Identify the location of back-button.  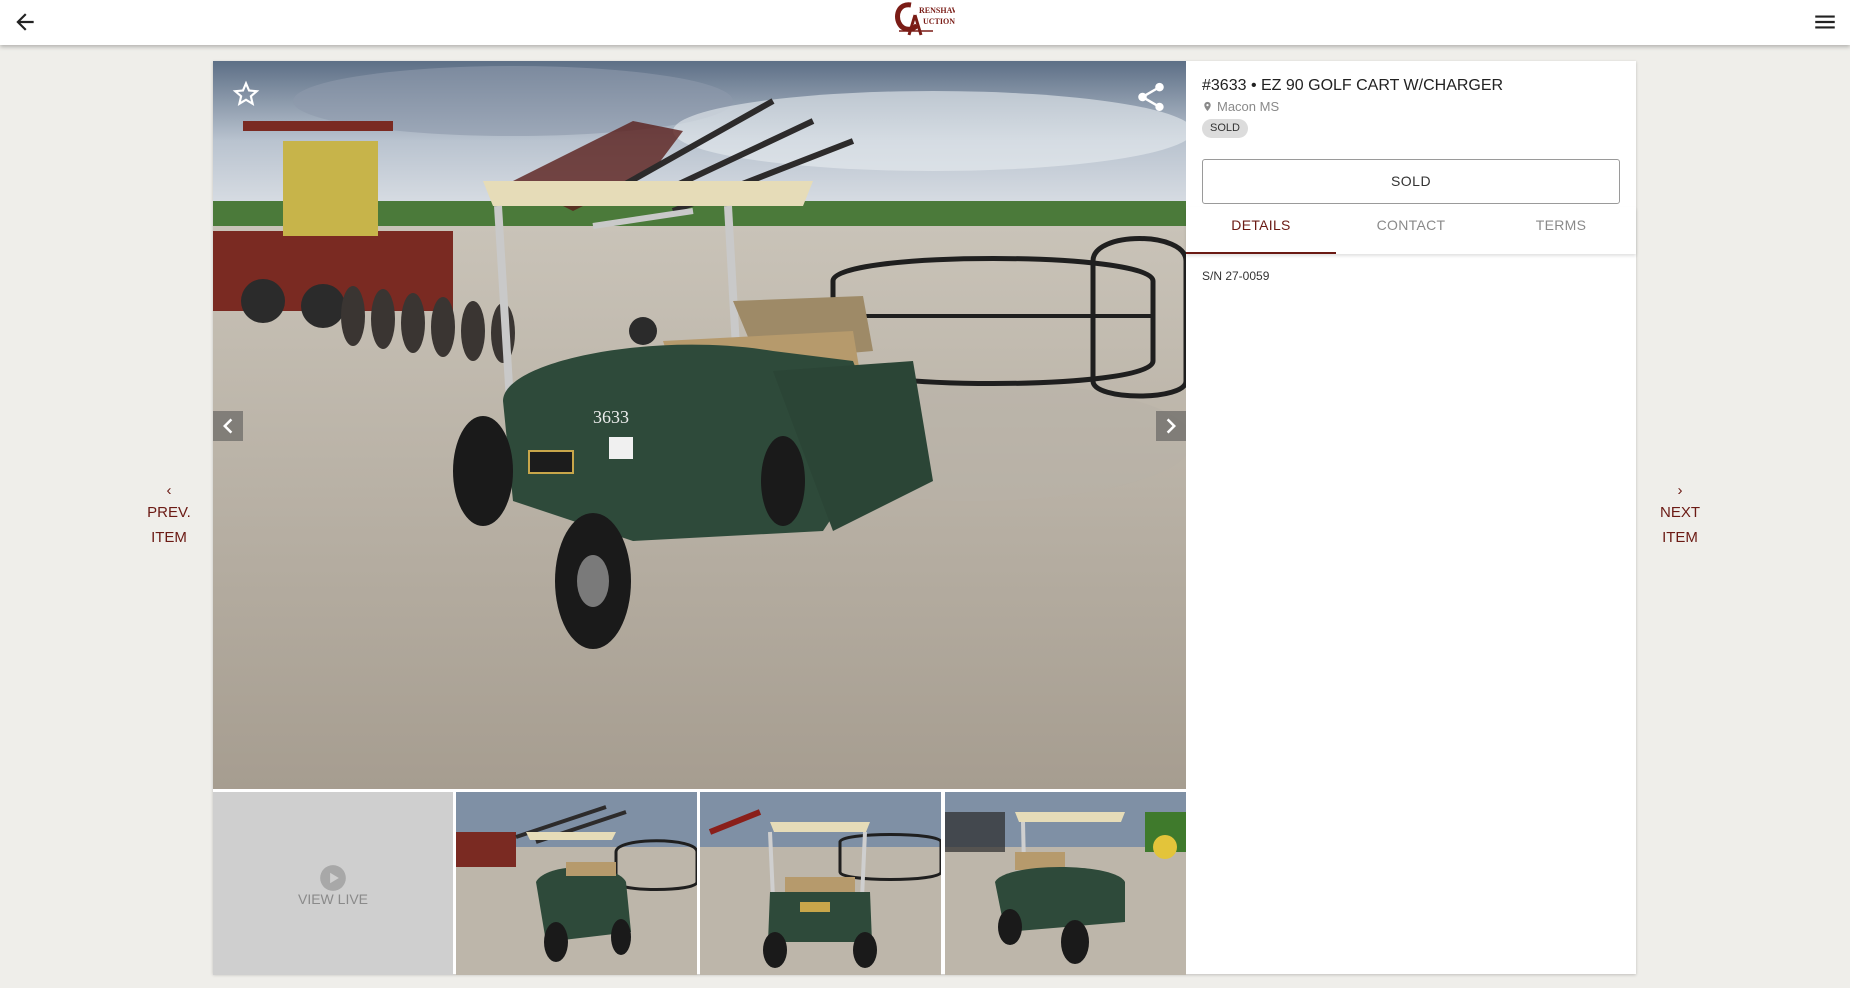
(25, 22).